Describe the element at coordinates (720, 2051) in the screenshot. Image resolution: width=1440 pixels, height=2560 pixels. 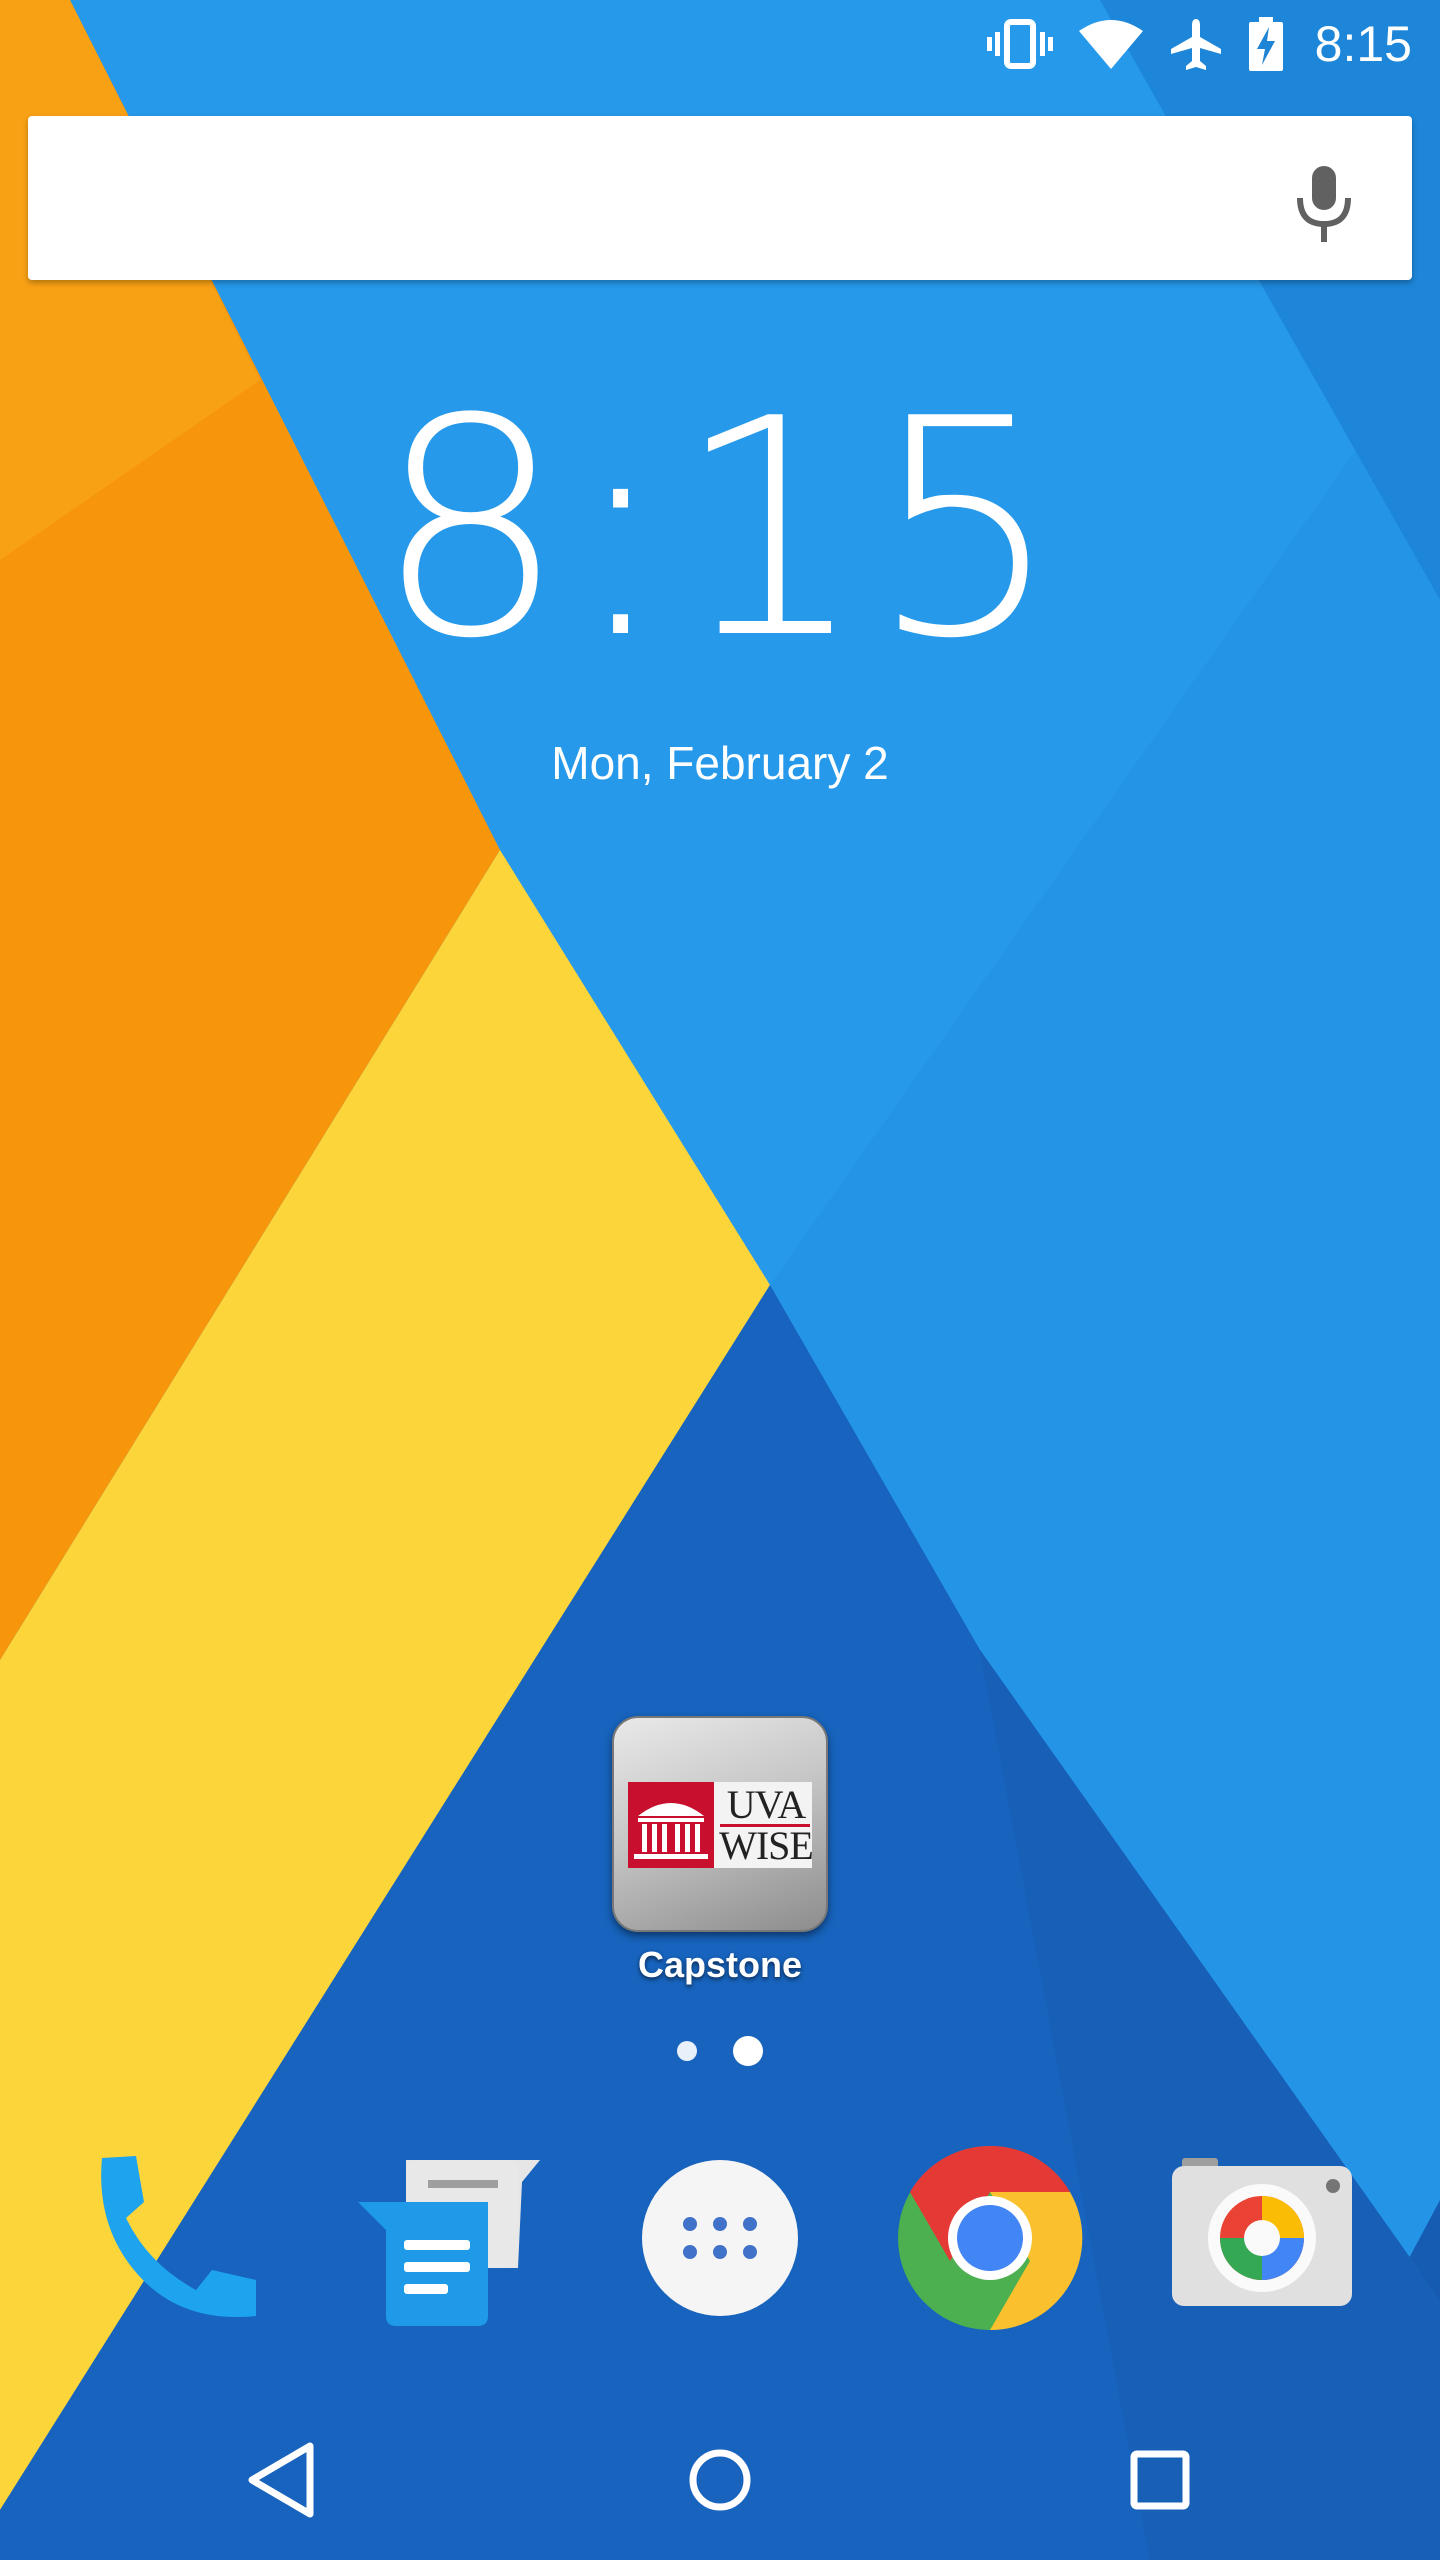
I see `page-indicator` at that location.